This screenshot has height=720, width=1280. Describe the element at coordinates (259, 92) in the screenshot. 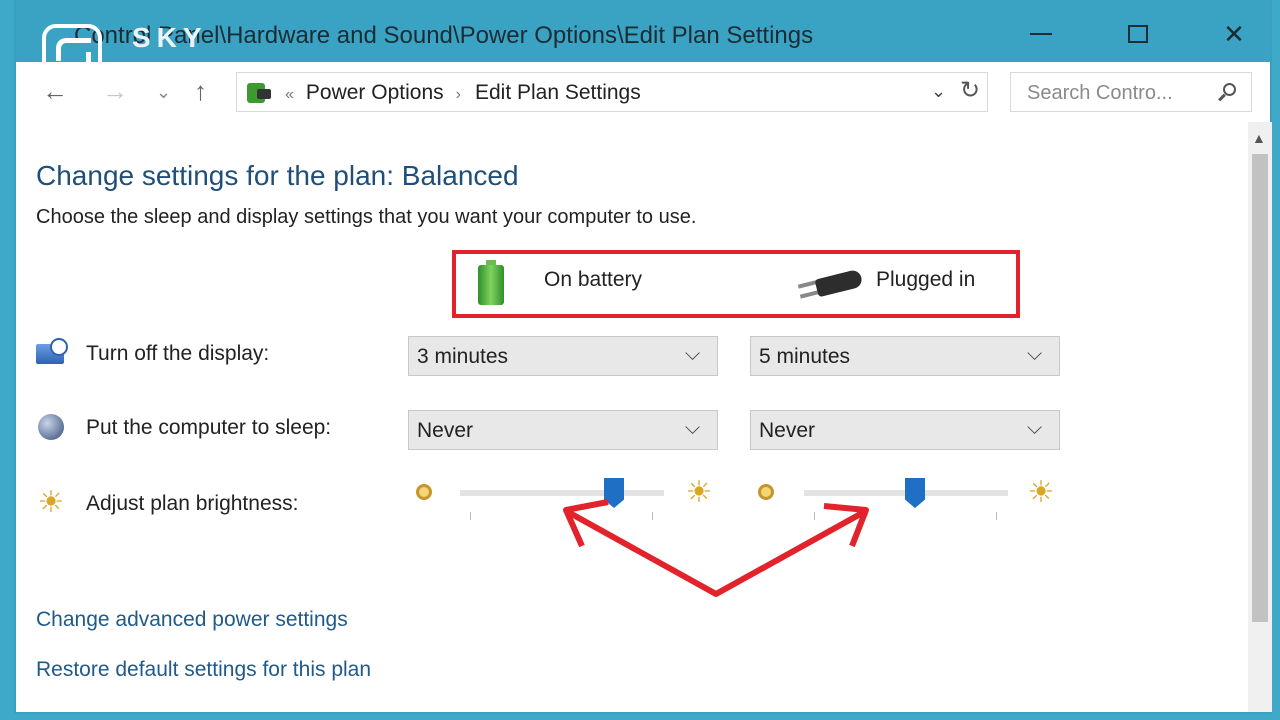

I see `power-options-icon` at that location.